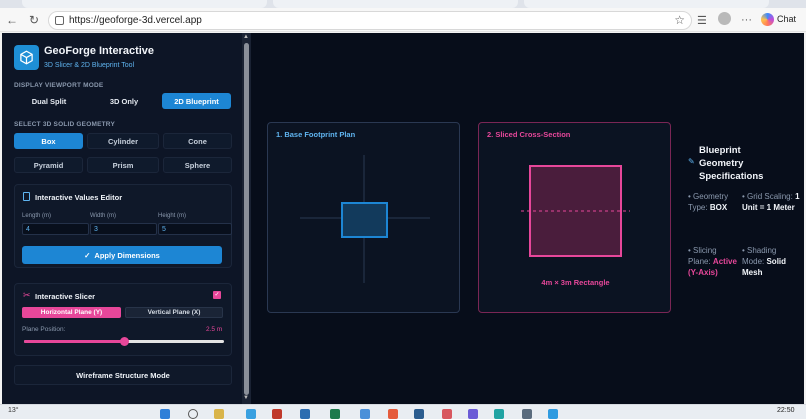 The width and height of the screenshot is (806, 419). I want to click on specs-title: Blueprint Geometry Specifications, so click(731, 163).